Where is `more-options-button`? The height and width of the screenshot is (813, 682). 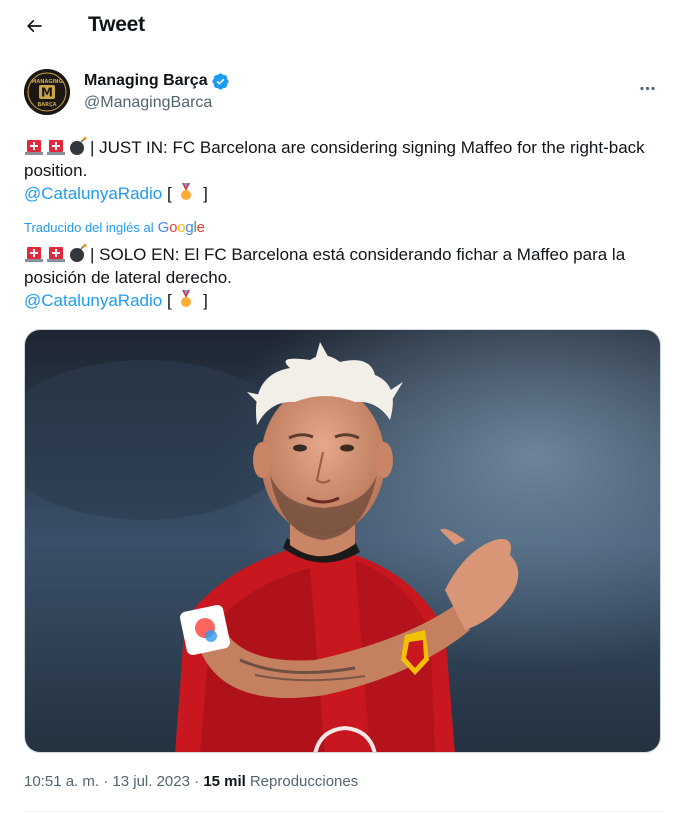
more-options-button is located at coordinates (647, 88).